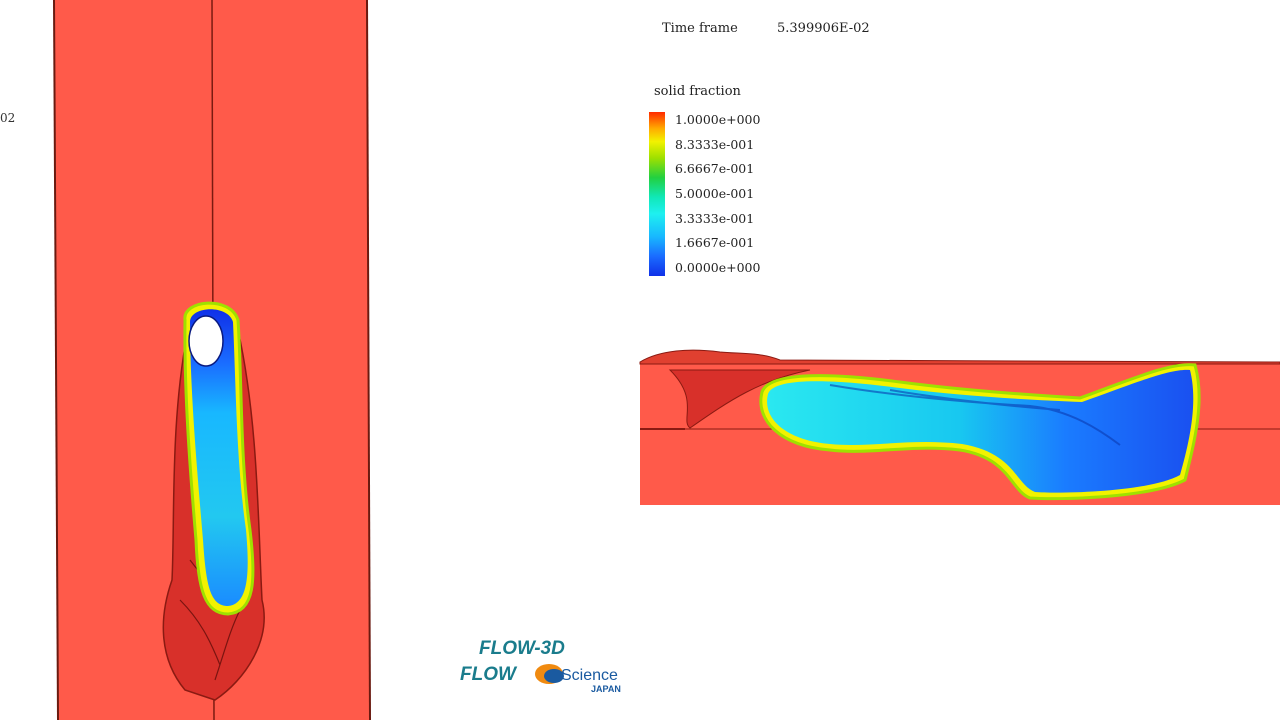  What do you see at coordinates (715, 193) in the screenshot?
I see `legend-tick: 5.0000e-001` at bounding box center [715, 193].